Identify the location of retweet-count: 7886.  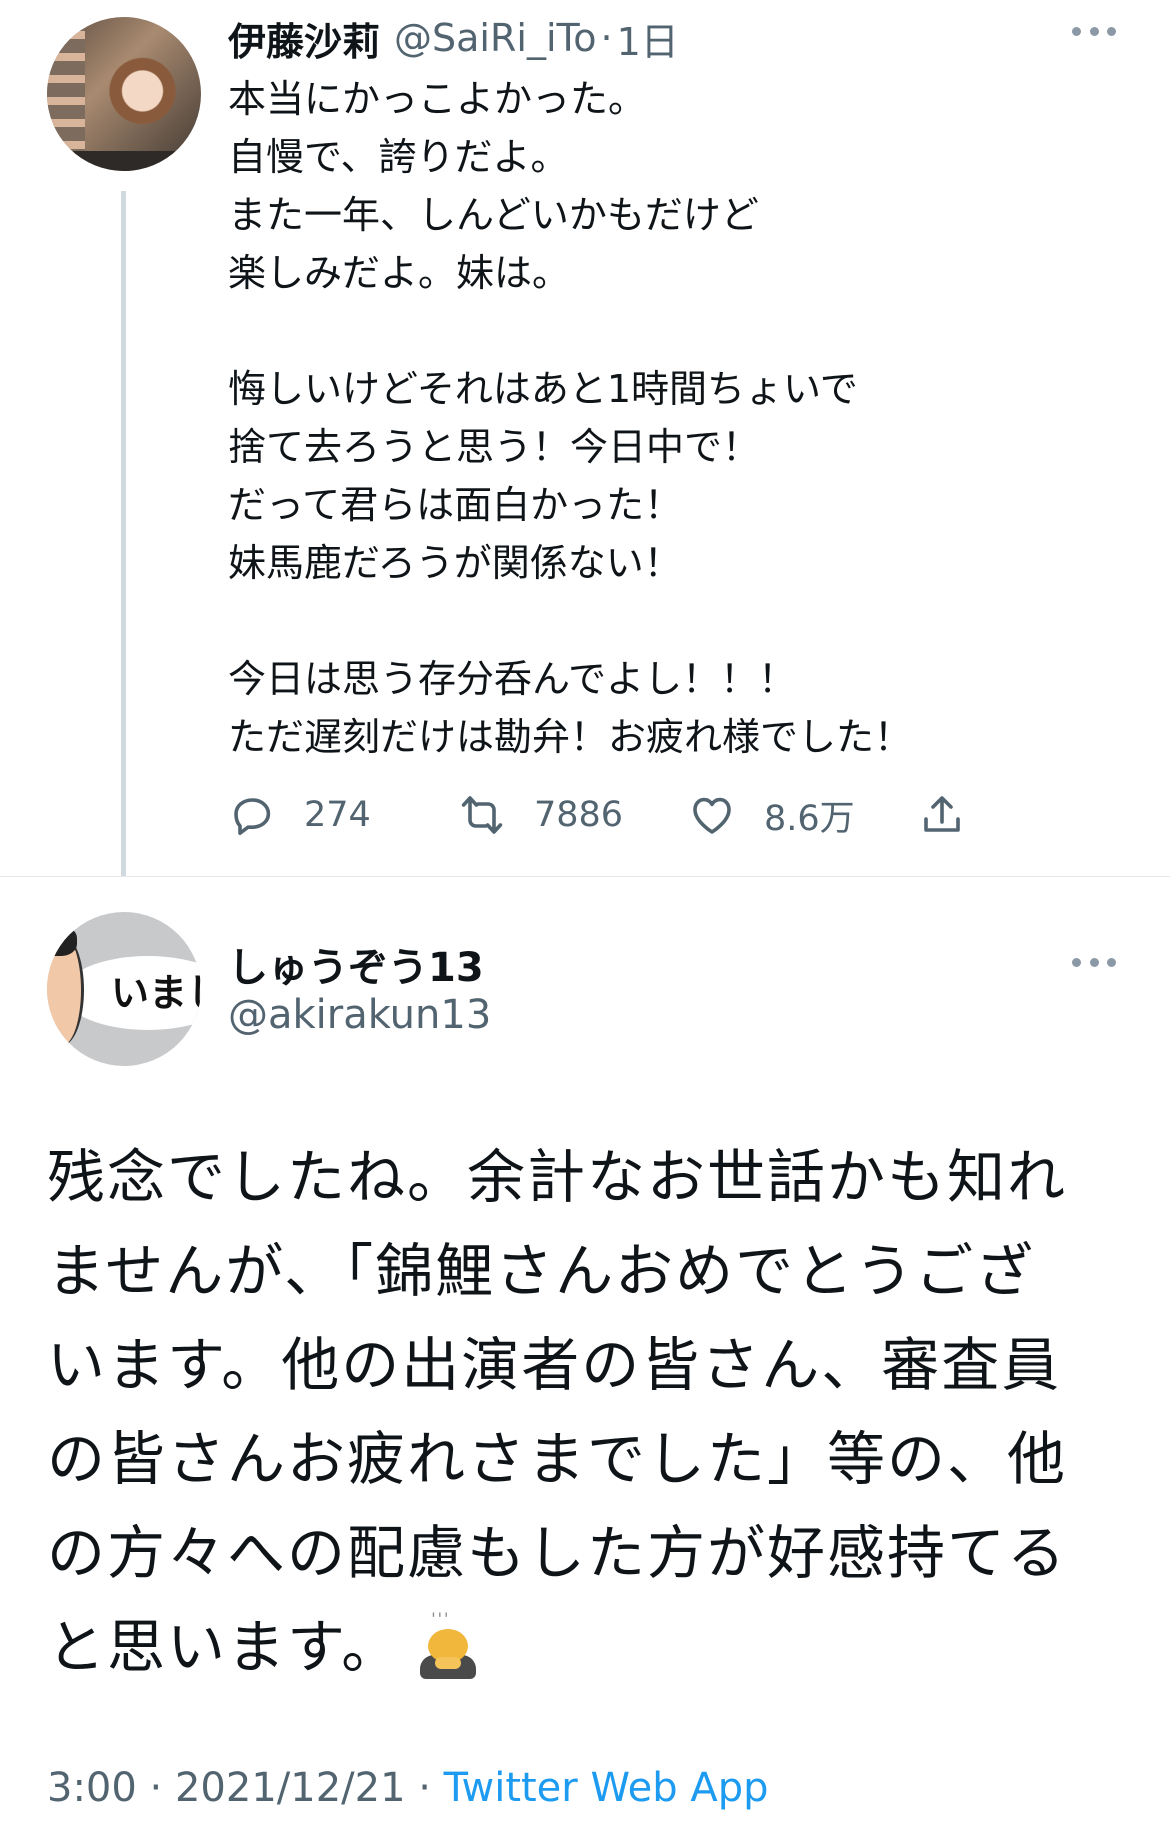
(579, 815).